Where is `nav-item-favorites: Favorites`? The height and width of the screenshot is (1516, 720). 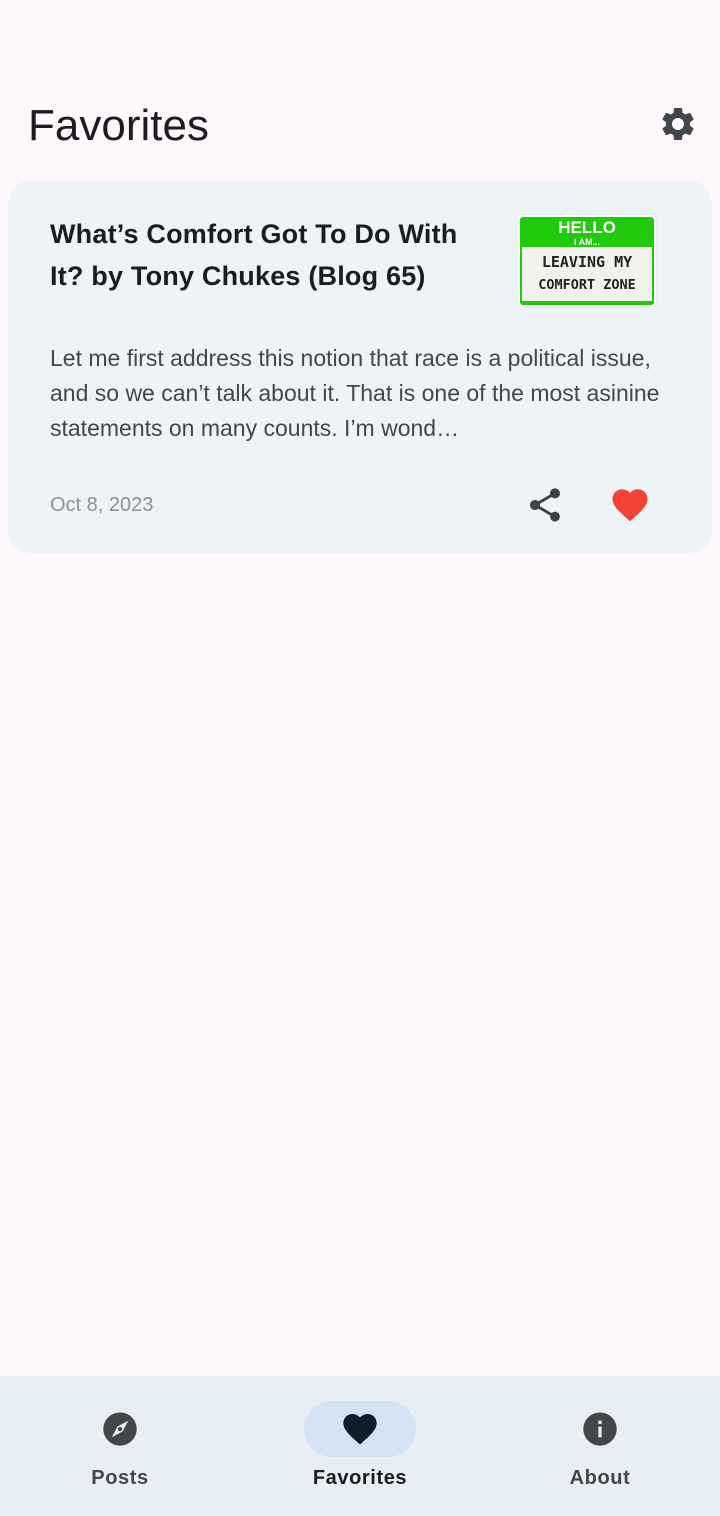 nav-item-favorites: Favorites is located at coordinates (360, 1446).